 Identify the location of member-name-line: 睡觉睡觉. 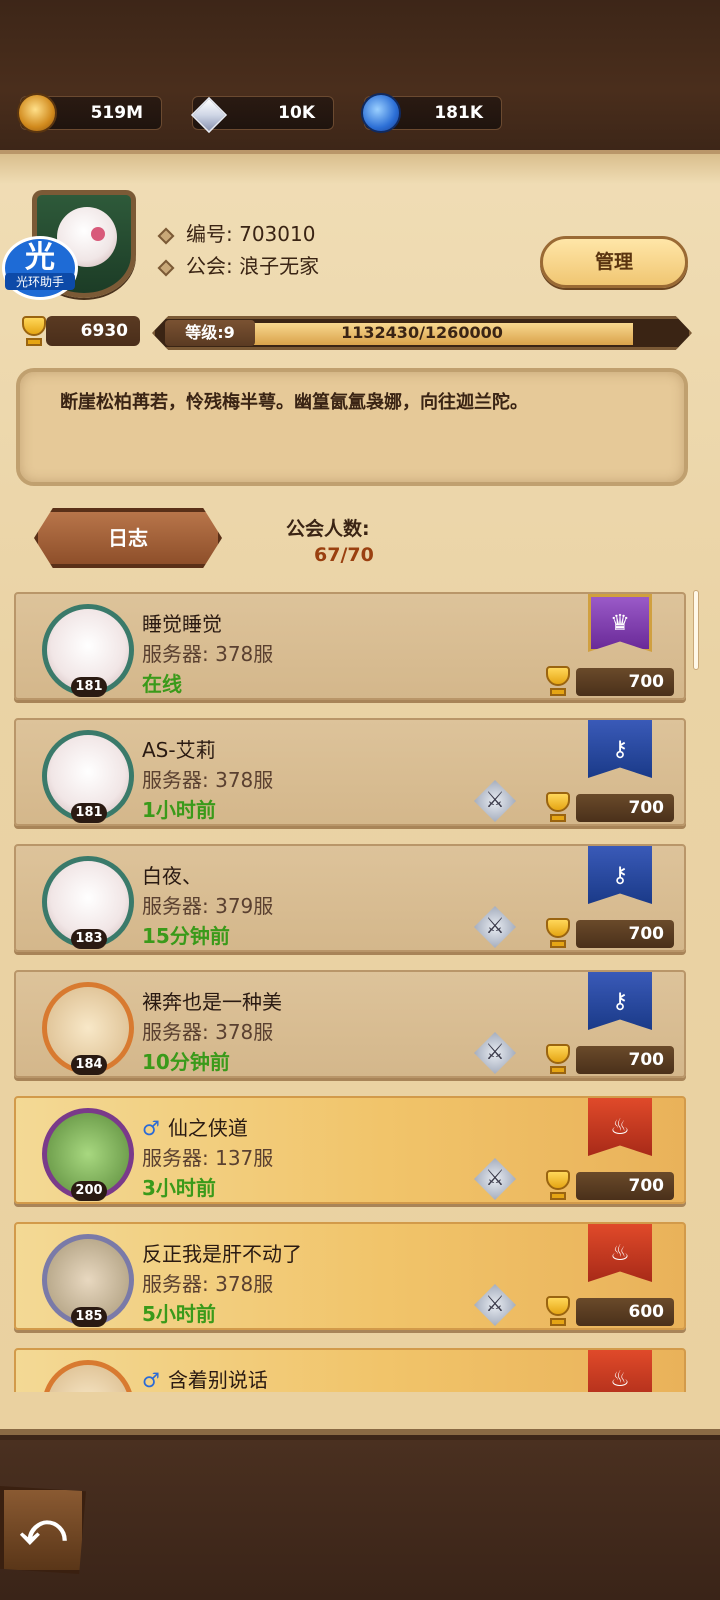
(182, 622).